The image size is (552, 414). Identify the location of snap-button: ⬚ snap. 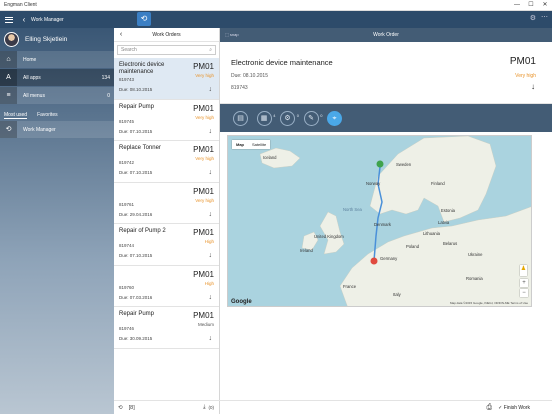
(232, 34).